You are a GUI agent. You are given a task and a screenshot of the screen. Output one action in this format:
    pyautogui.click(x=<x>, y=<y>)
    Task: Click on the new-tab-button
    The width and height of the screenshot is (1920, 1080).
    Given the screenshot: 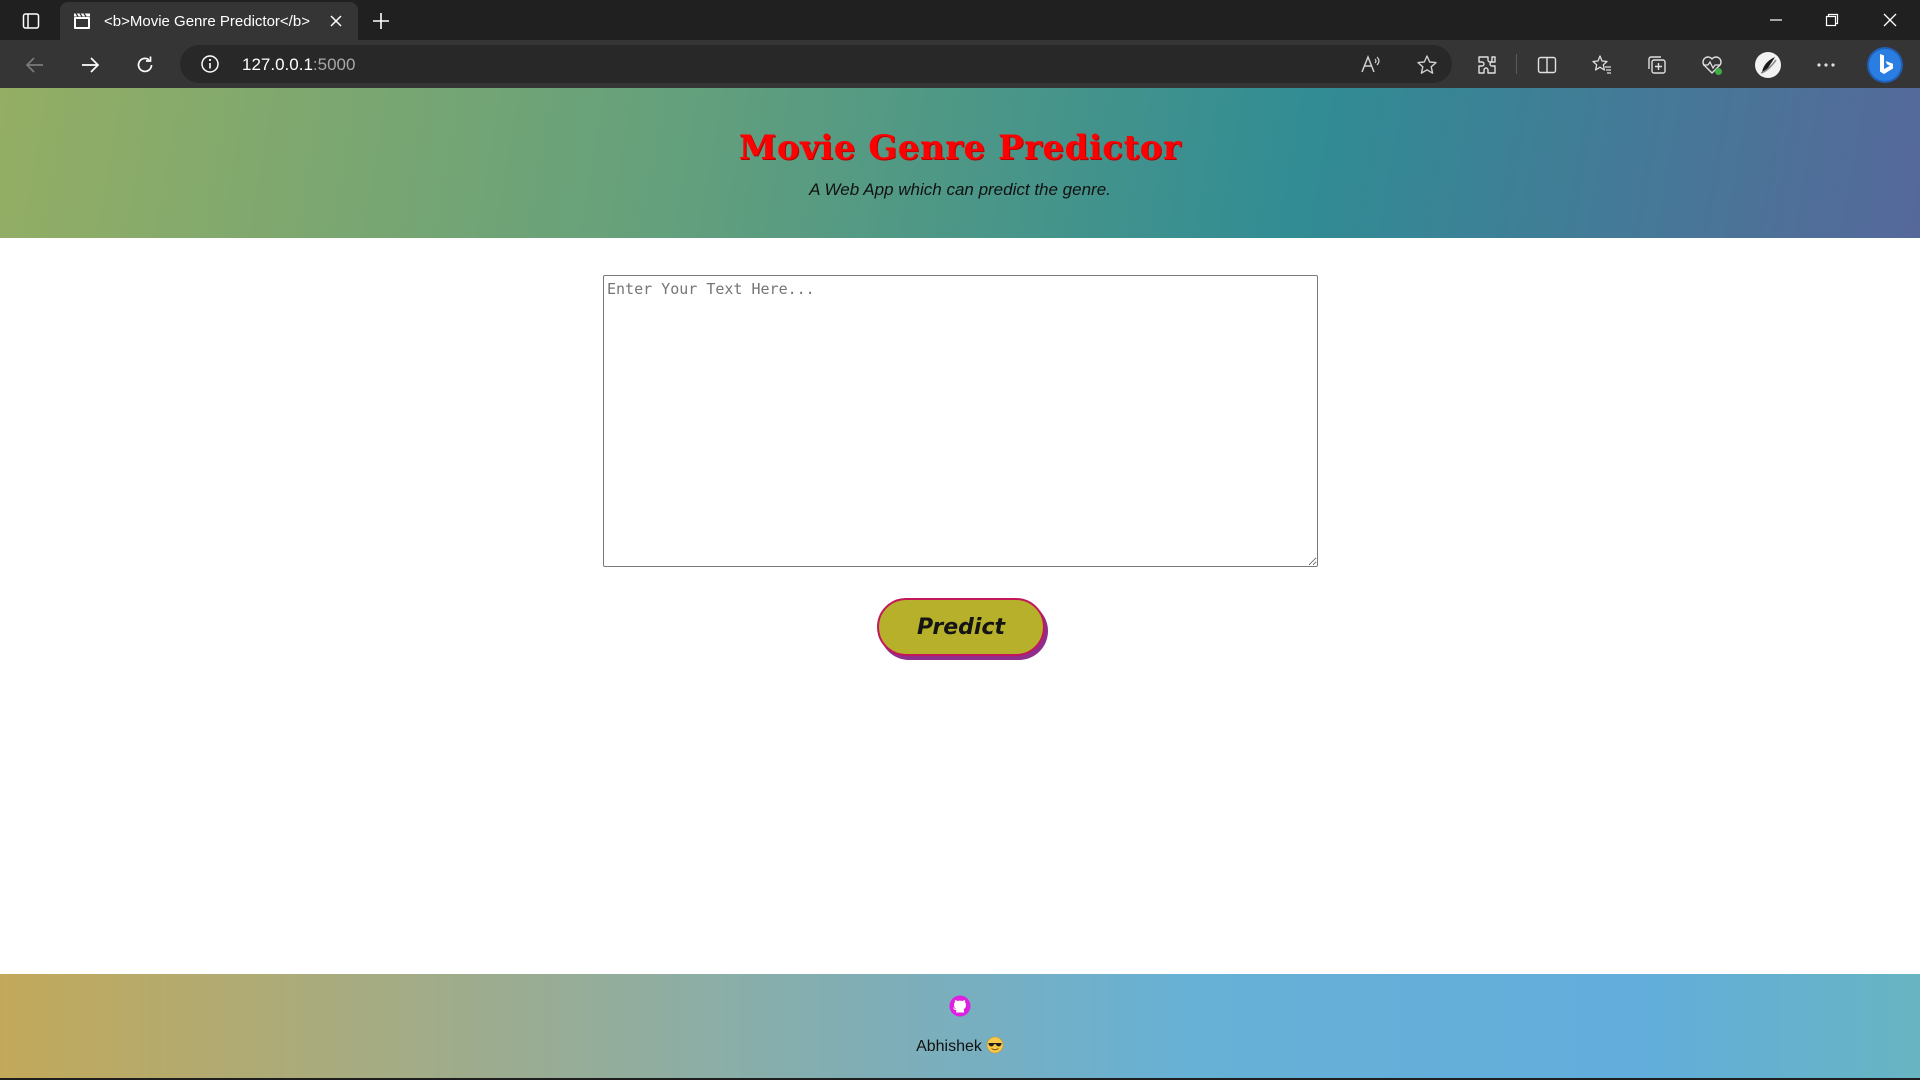 What is the action you would take?
    pyautogui.click(x=381, y=21)
    